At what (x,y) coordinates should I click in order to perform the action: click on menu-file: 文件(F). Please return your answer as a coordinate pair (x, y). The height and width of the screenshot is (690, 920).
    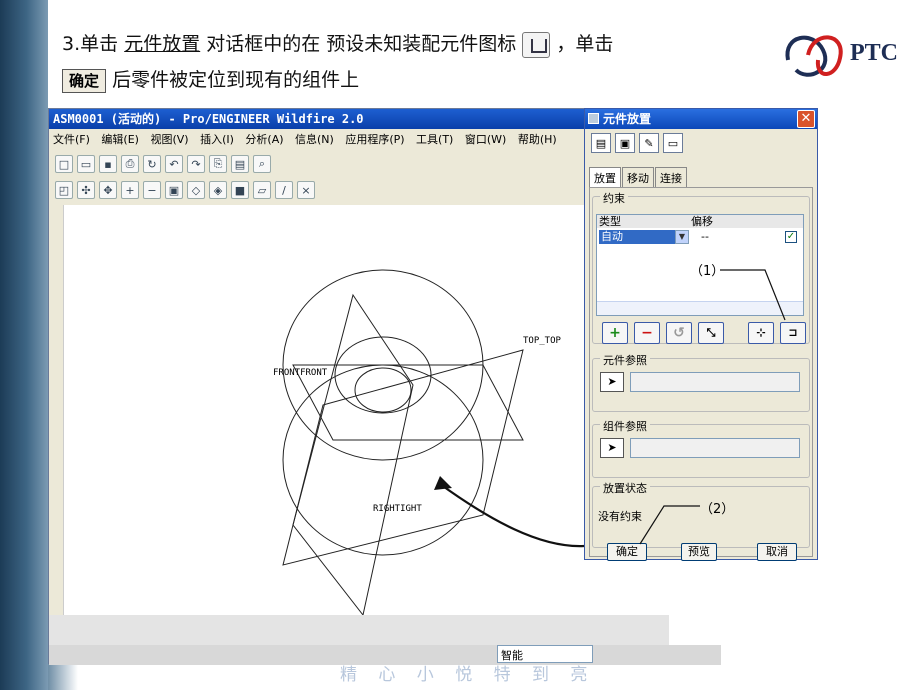
    Looking at the image, I should click on (71, 139).